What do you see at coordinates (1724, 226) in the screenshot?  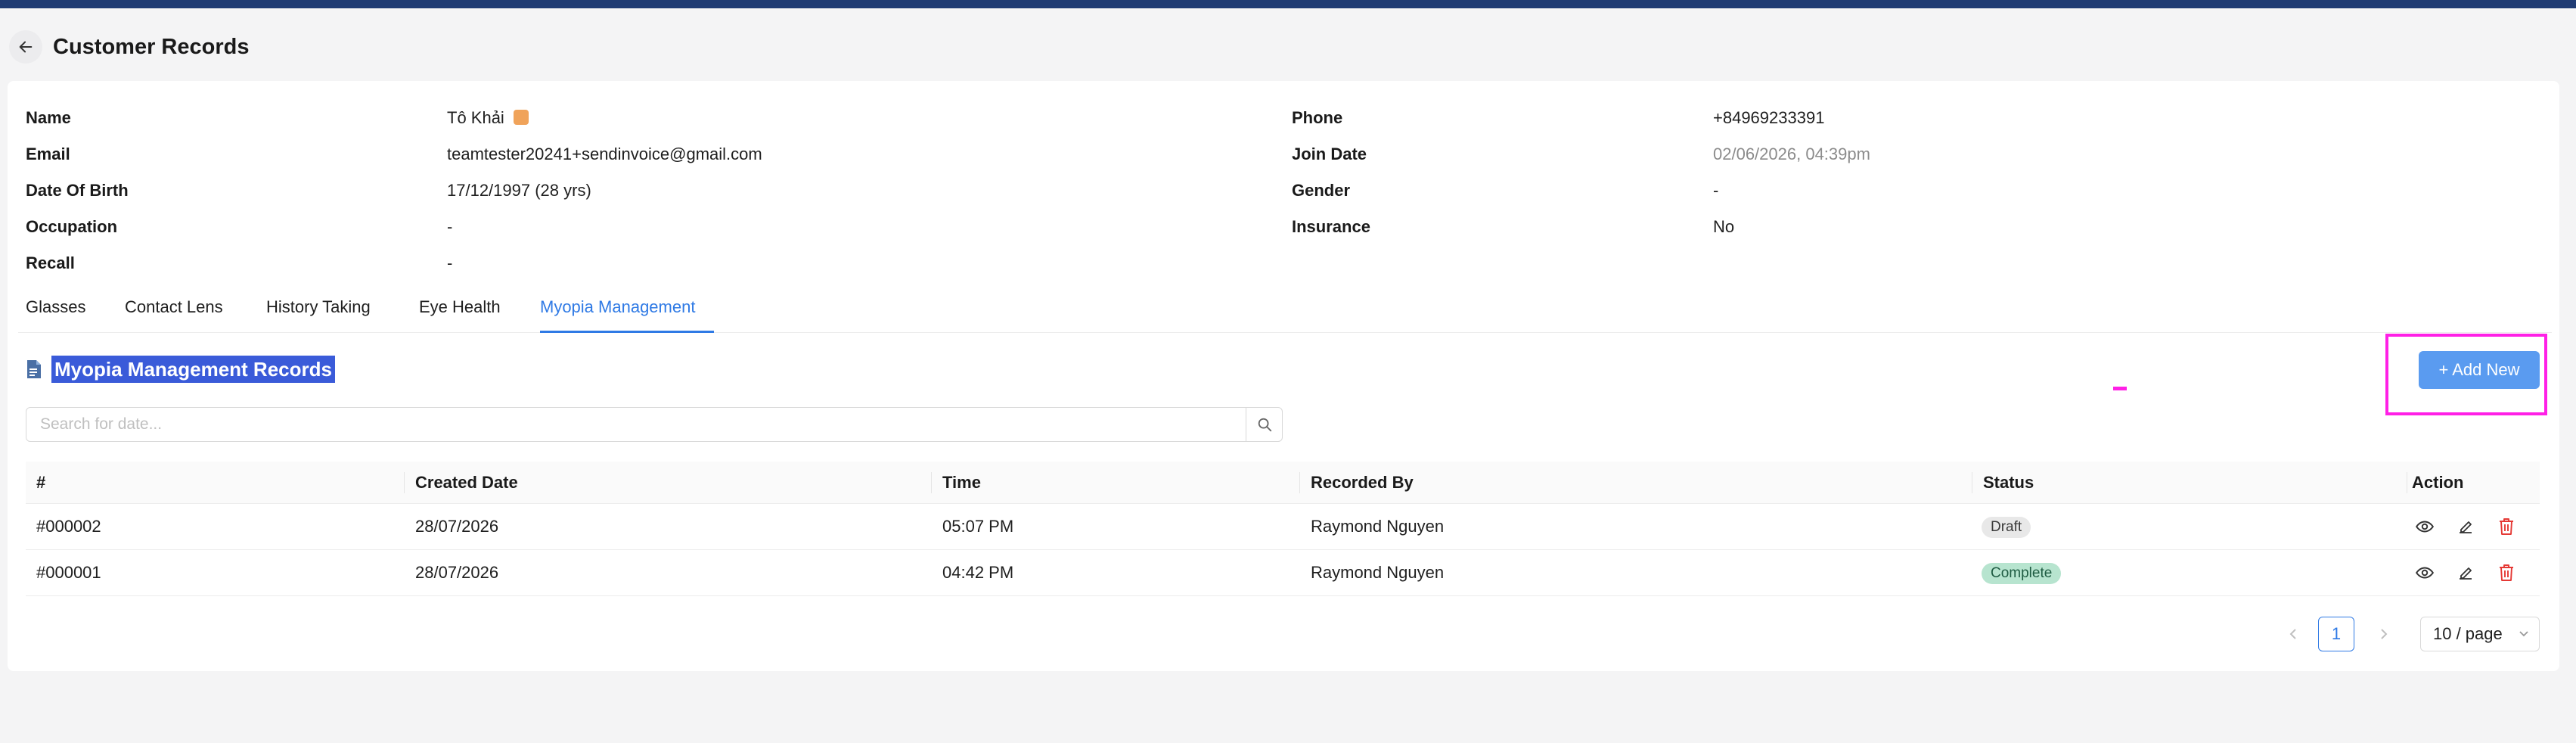 I see `insurance-value: No` at bounding box center [1724, 226].